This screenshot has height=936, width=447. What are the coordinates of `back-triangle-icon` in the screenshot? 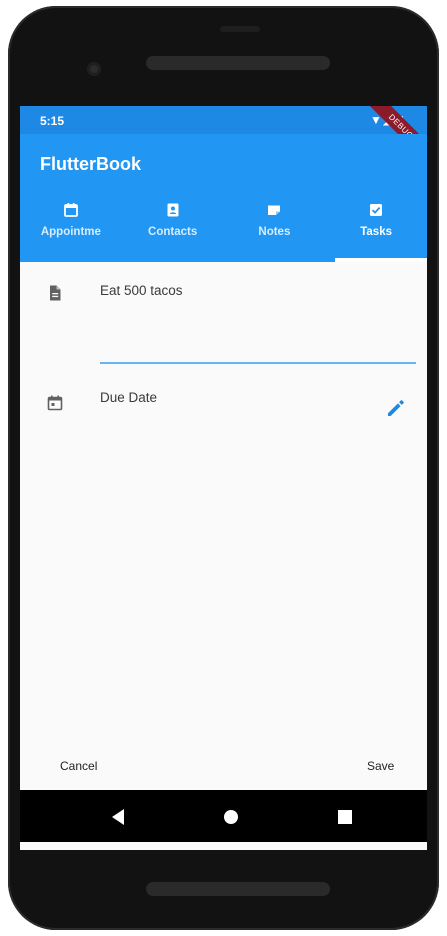 It's located at (119, 817).